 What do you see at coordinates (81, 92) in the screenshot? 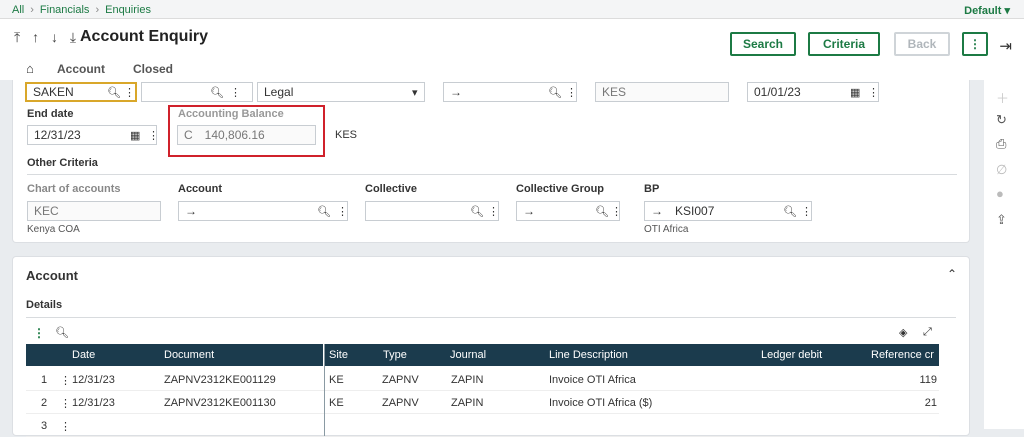
I see `company-field: SAKEN 🔍︎ ⋮` at bounding box center [81, 92].